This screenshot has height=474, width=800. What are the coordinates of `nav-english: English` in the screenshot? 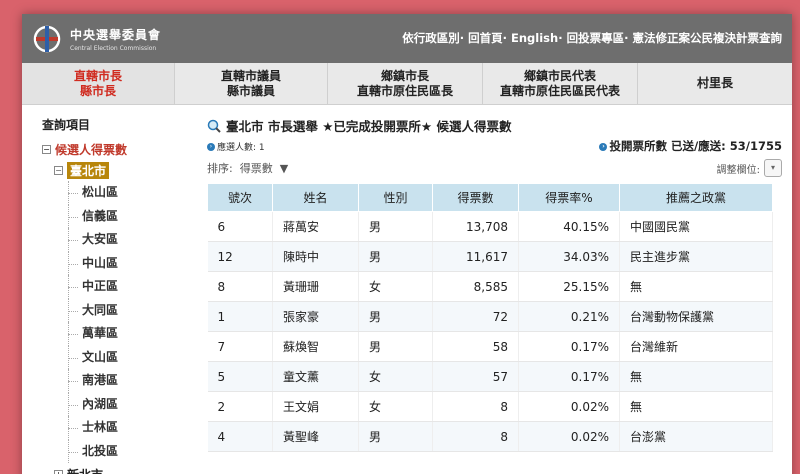 It's located at (534, 38).